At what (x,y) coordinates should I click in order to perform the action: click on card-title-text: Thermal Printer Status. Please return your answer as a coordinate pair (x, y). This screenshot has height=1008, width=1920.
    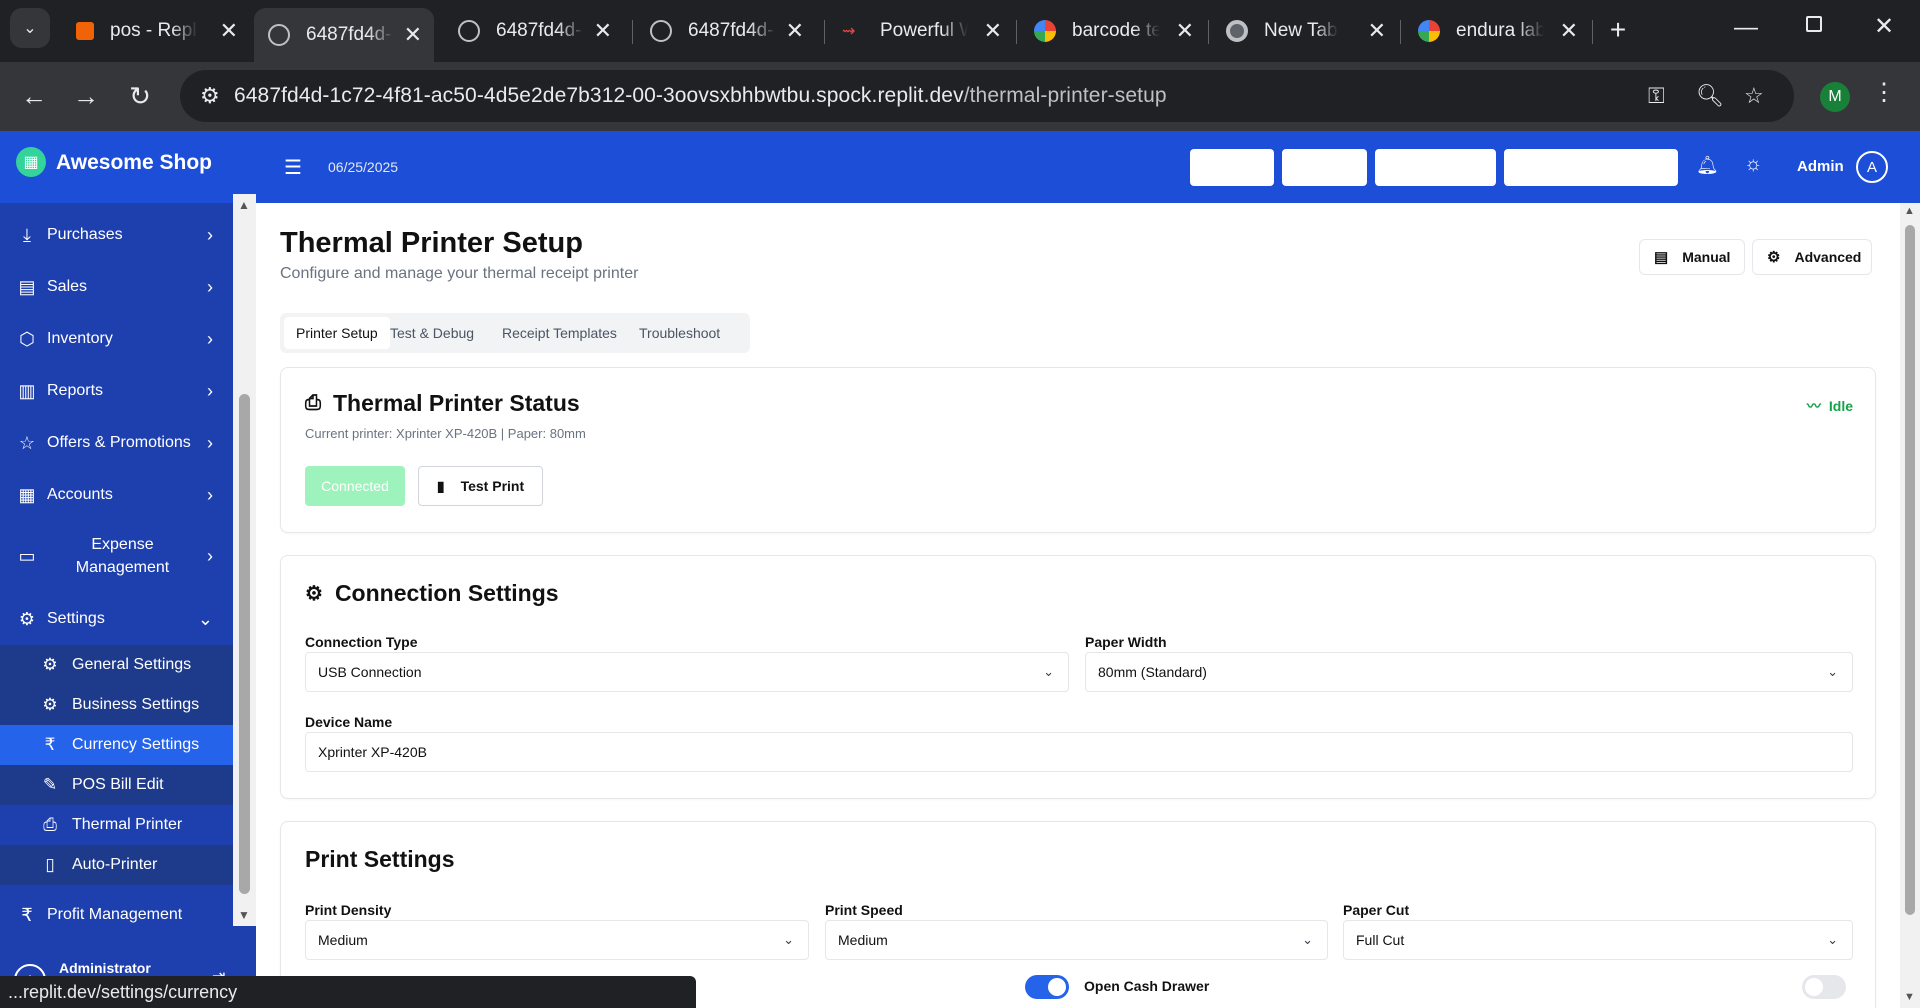
    Looking at the image, I should click on (456, 403).